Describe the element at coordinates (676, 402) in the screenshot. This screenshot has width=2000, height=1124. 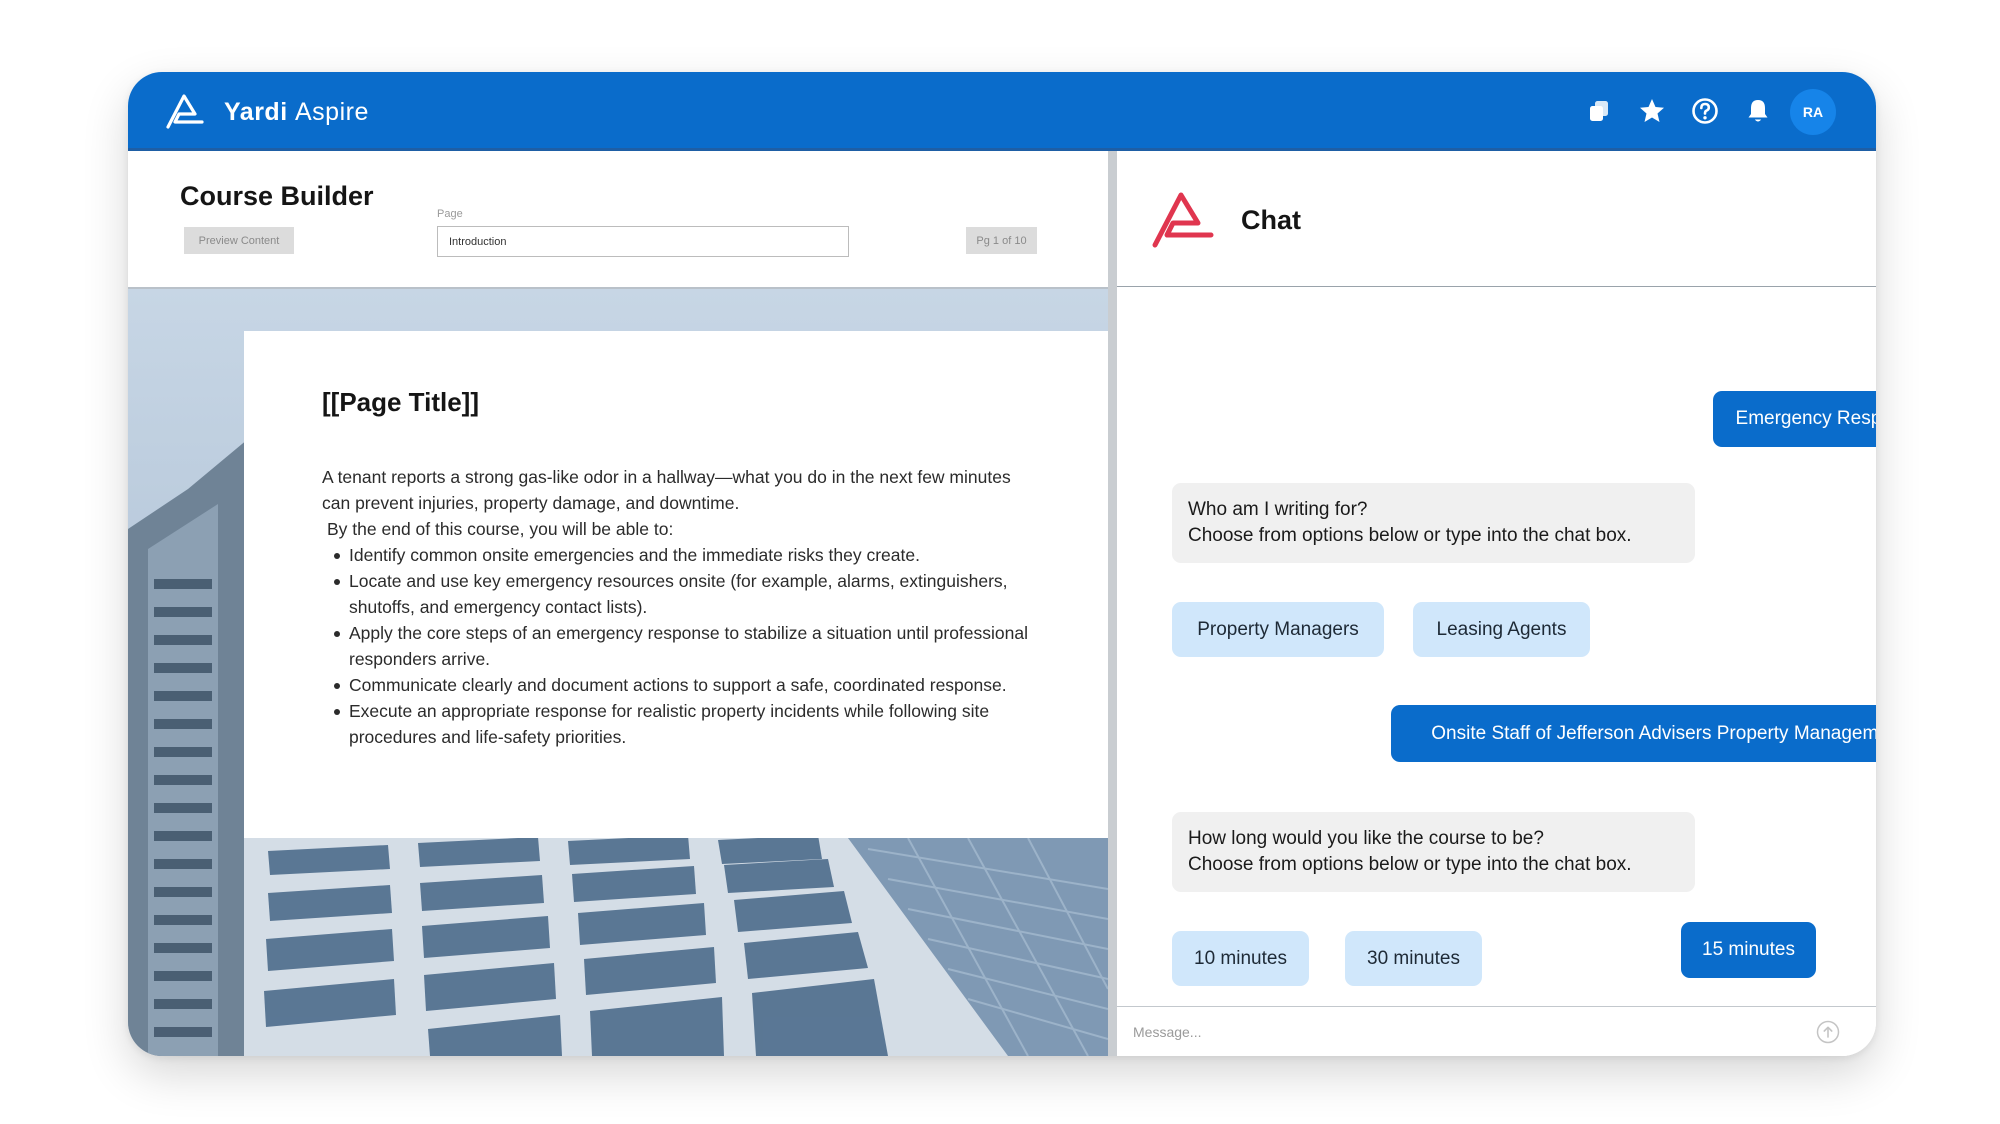
I see `page-title: [[Page Title]]` at that location.